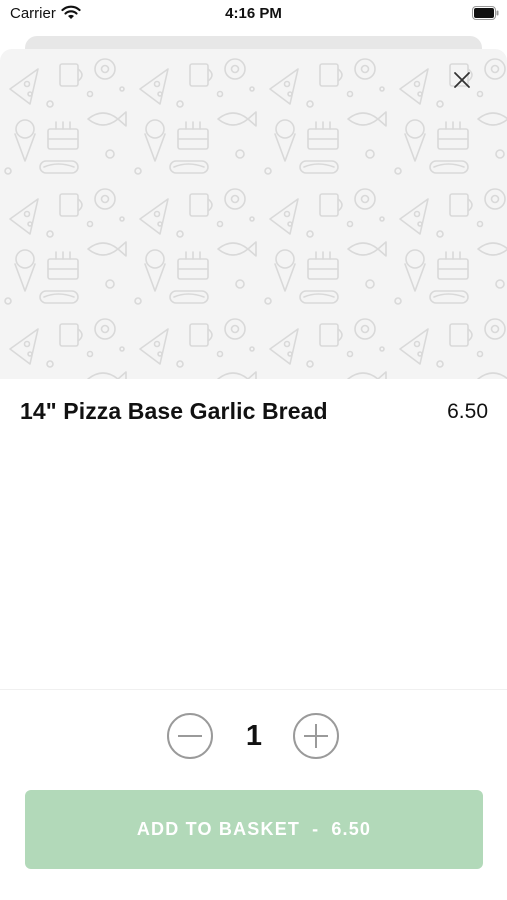 The image size is (507, 900). What do you see at coordinates (485, 13) in the screenshot?
I see `battery-icon` at bounding box center [485, 13].